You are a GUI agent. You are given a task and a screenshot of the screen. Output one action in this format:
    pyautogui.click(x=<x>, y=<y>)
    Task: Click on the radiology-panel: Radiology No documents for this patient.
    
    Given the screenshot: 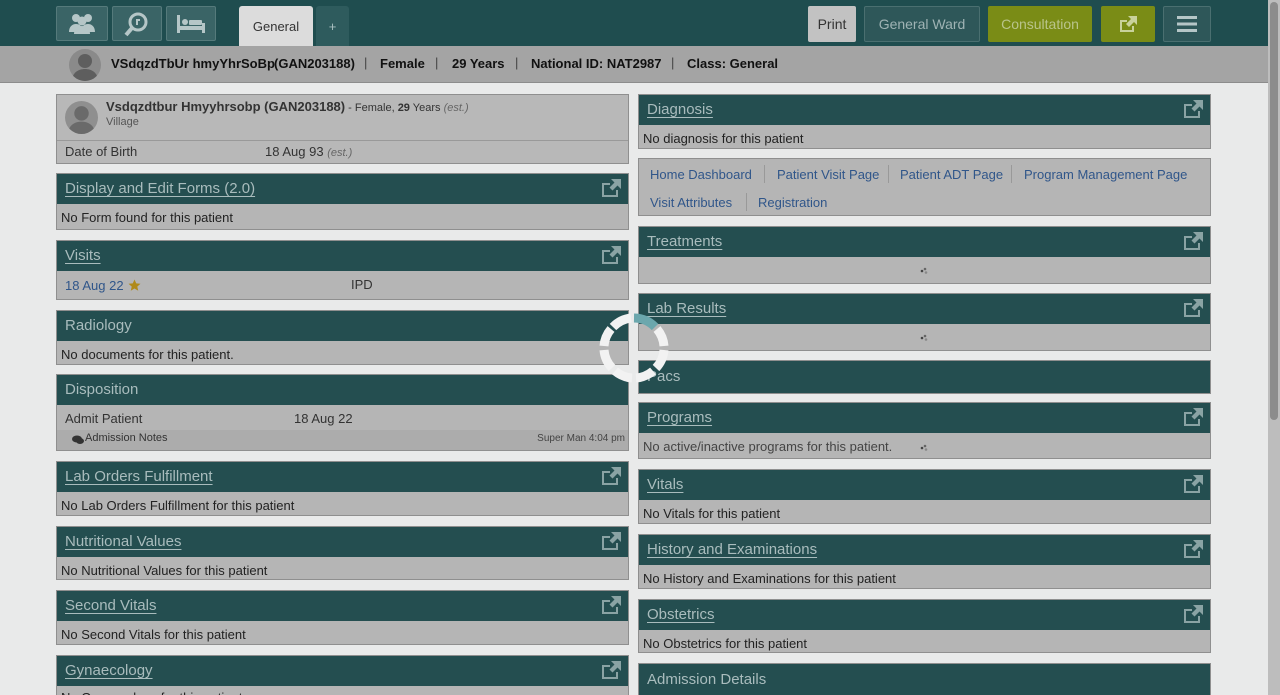 What is the action you would take?
    pyautogui.click(x=342, y=337)
    